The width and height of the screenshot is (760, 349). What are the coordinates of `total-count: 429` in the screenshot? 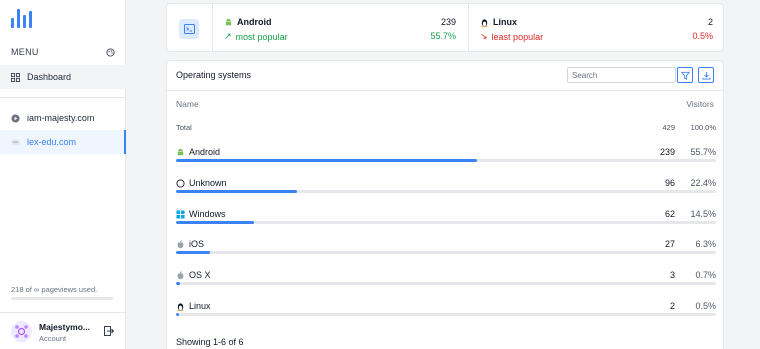 It's located at (668, 127).